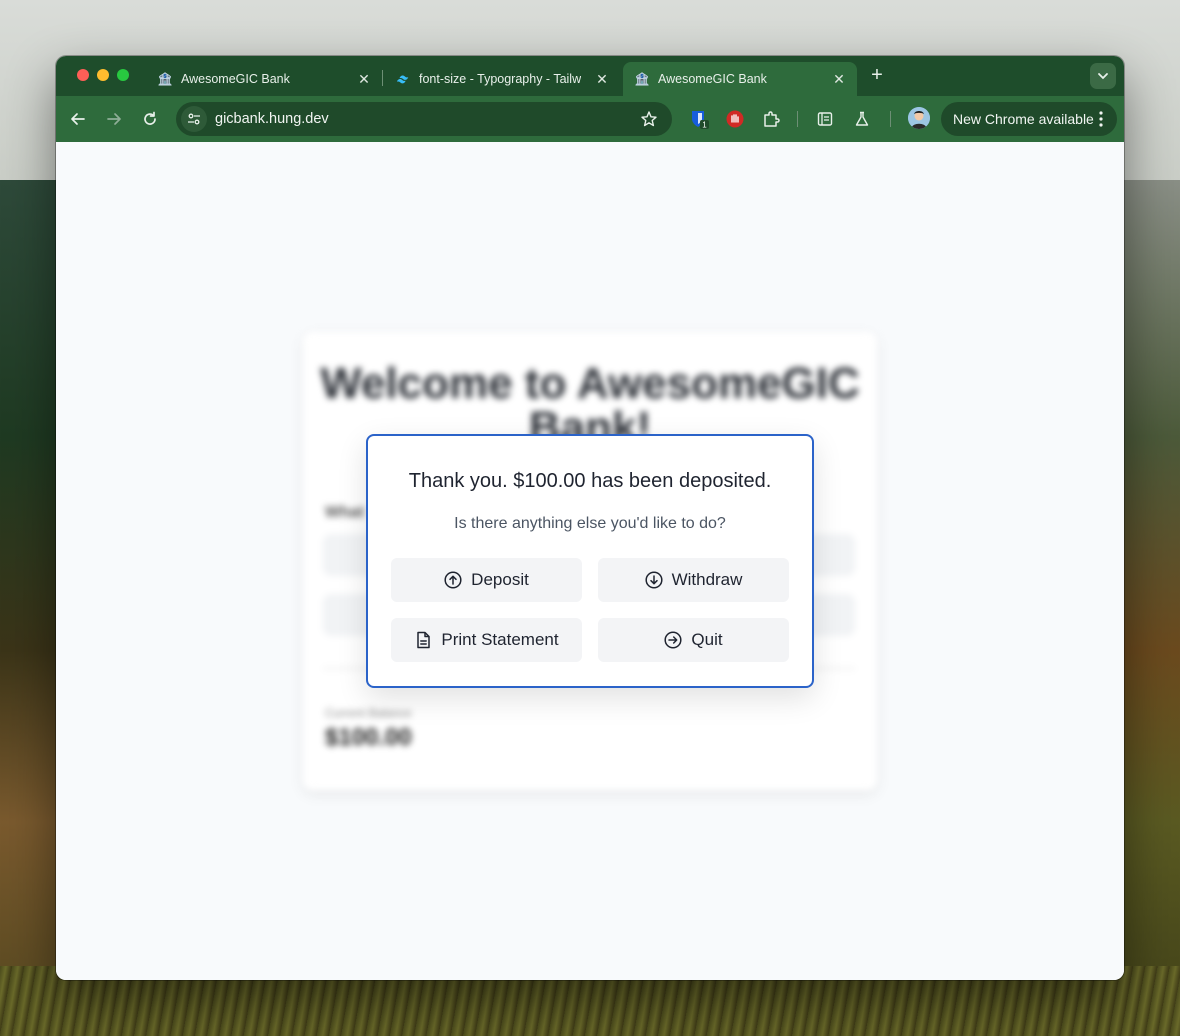 The height and width of the screenshot is (1036, 1180). I want to click on print-statement-button: Print Statement, so click(486, 640).